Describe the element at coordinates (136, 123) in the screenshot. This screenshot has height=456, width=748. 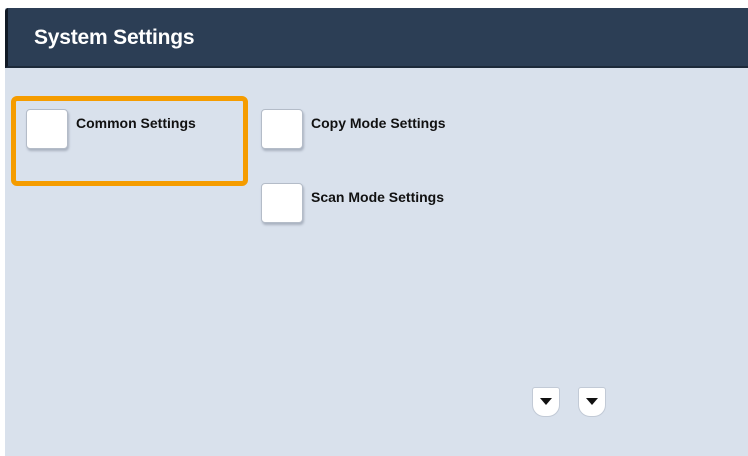
I see `common-settings-label: Common Settings` at that location.